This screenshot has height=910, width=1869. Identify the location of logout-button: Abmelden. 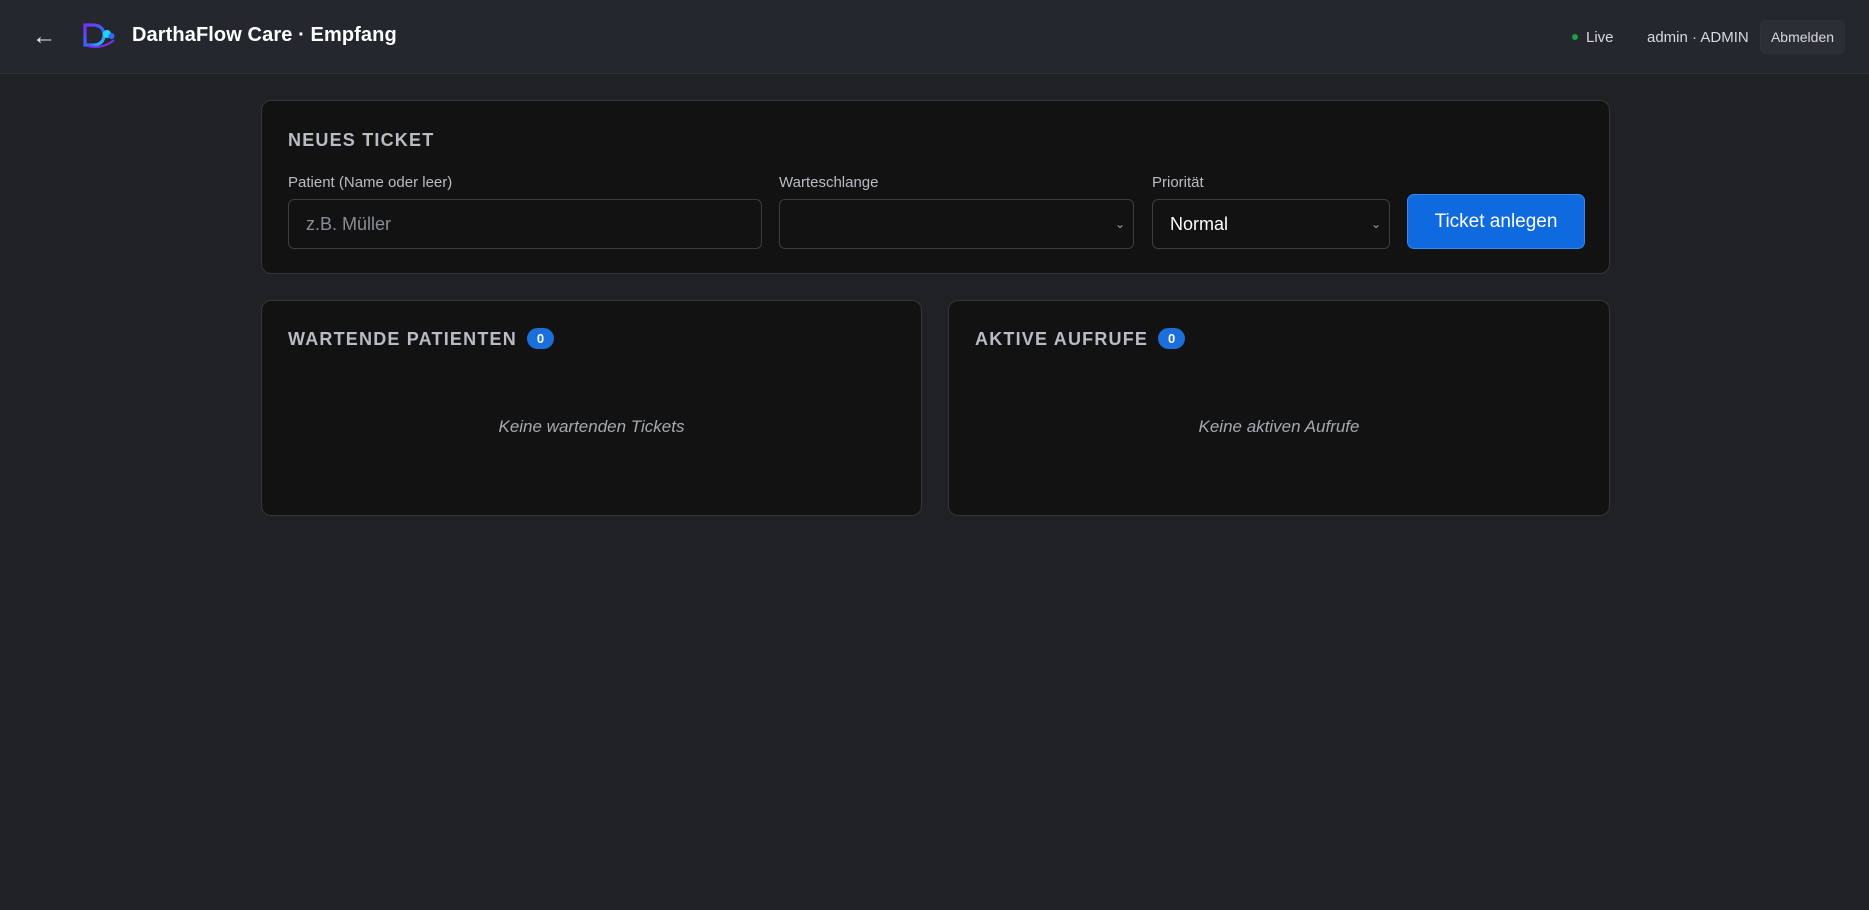
(1802, 37).